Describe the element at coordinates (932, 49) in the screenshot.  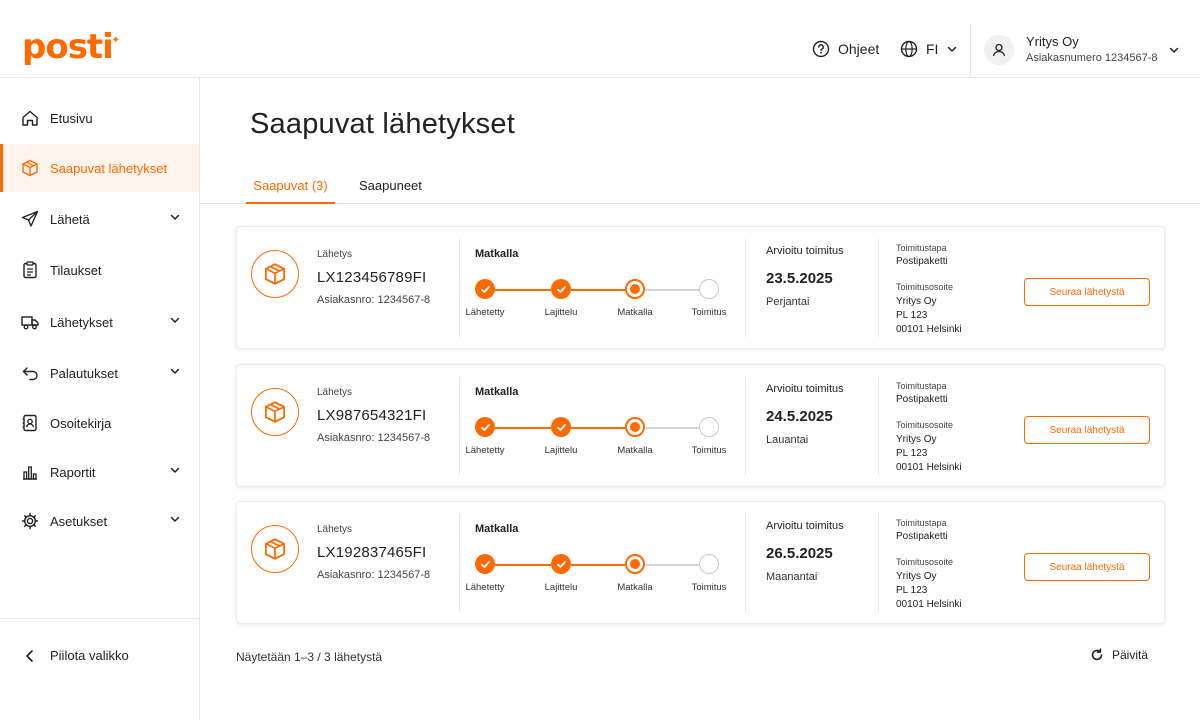
I see `language-label: FI` at that location.